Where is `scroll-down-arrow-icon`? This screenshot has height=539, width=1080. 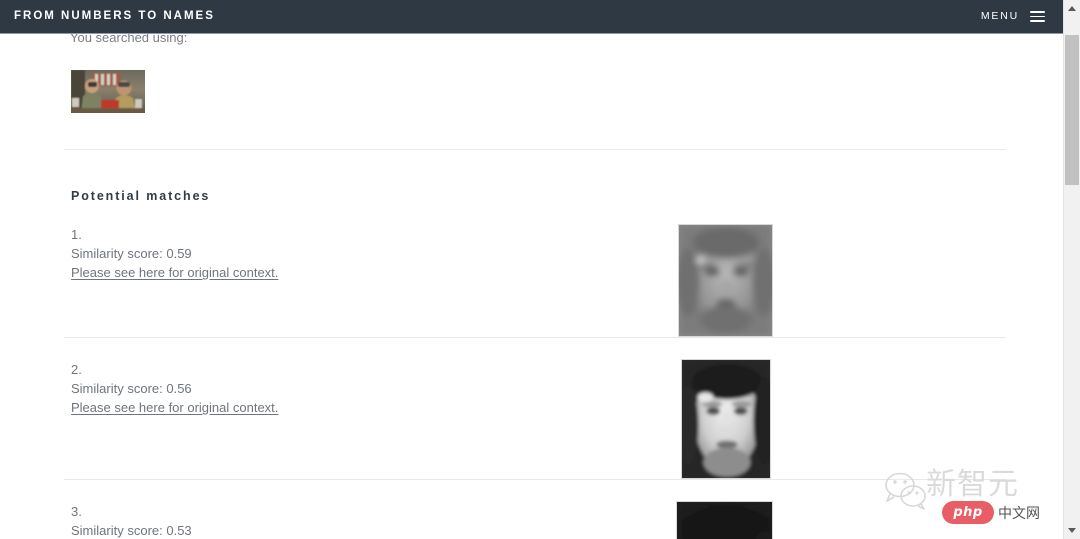 scroll-down-arrow-icon is located at coordinates (1072, 530).